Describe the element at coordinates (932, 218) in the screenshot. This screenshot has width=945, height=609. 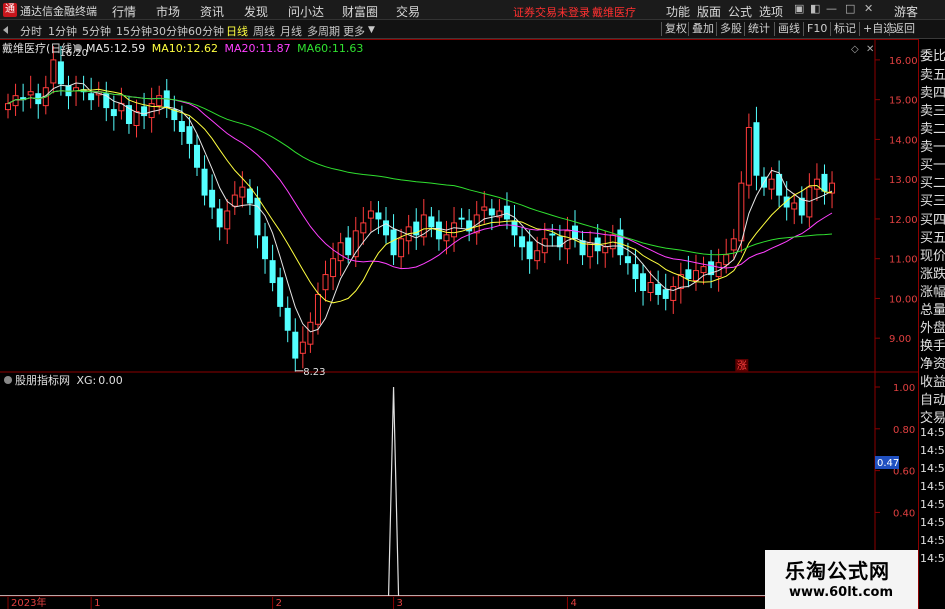
I see `side-panel-item: 买四` at that location.